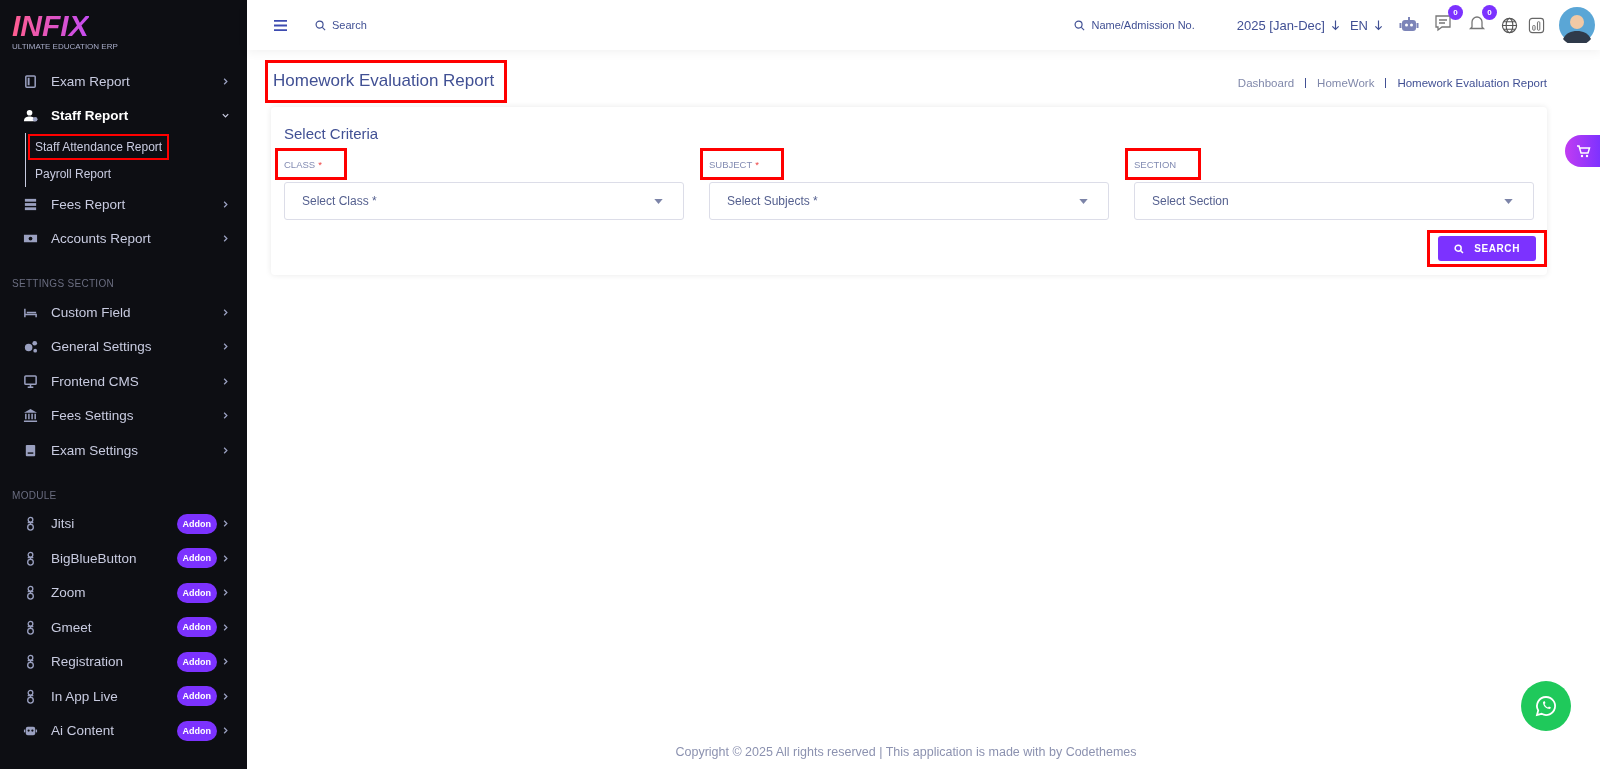 The image size is (1600, 769). Describe the element at coordinates (1334, 201) in the screenshot. I see `dropdown-field: Select Section` at that location.